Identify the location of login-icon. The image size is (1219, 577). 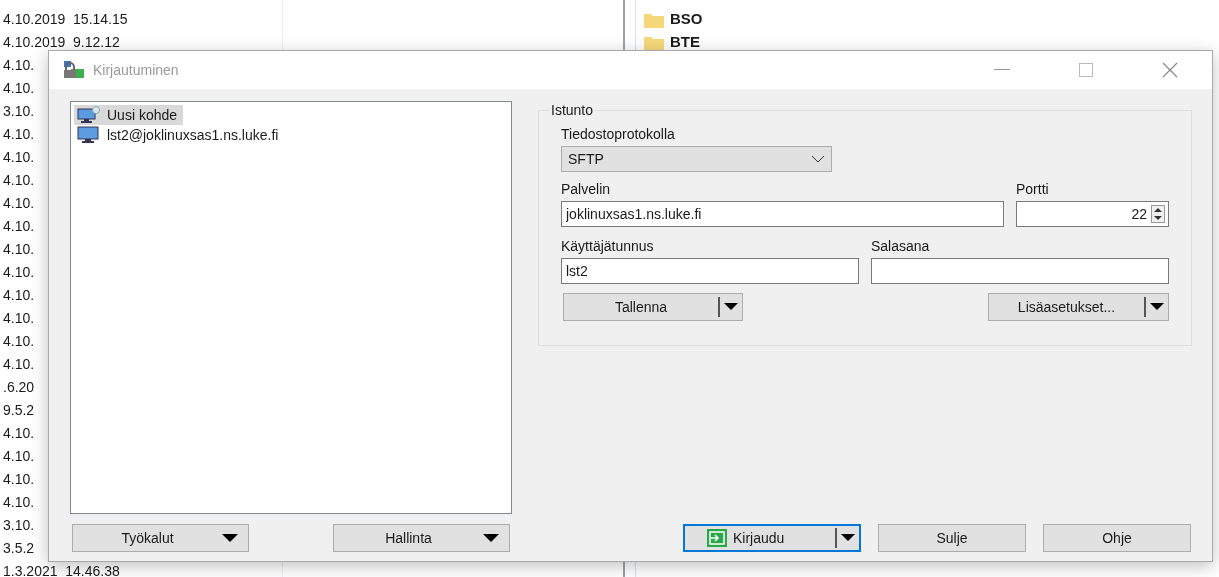
(717, 538).